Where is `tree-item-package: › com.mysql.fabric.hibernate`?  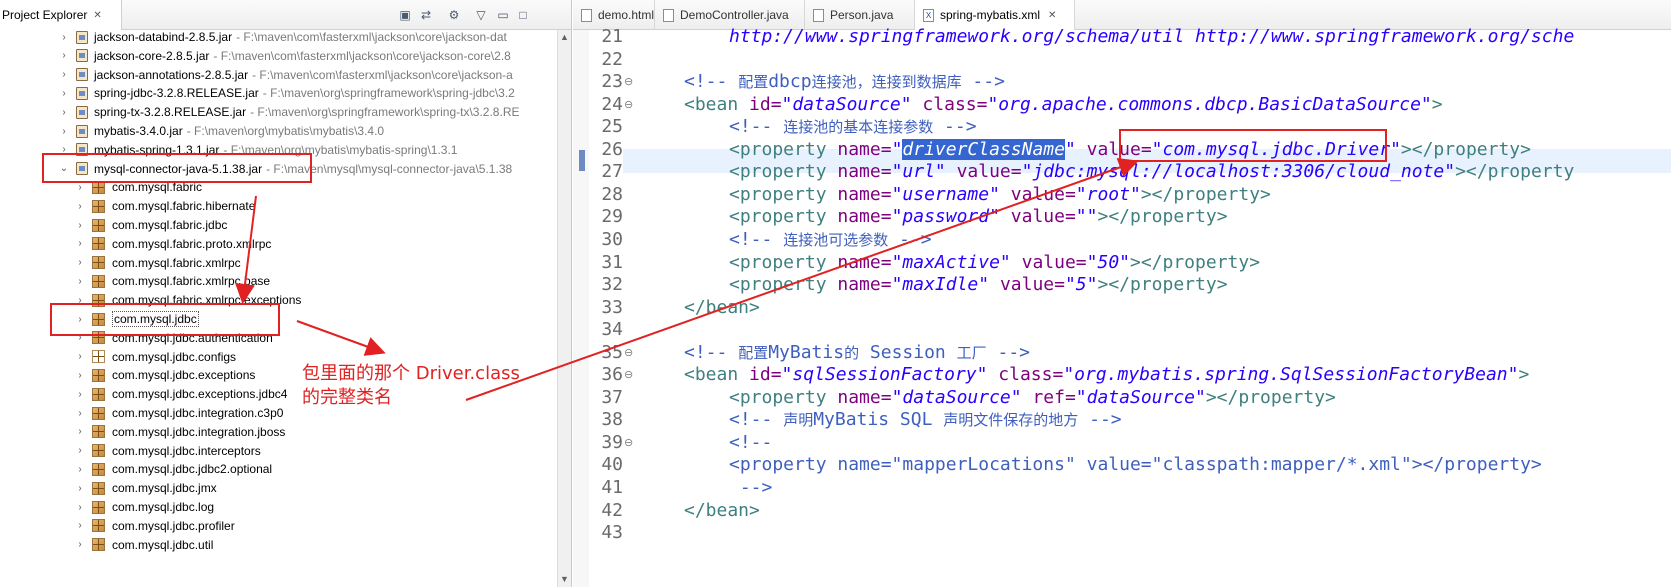
tree-item-package: › com.mysql.fabric.hibernate is located at coordinates (278, 206).